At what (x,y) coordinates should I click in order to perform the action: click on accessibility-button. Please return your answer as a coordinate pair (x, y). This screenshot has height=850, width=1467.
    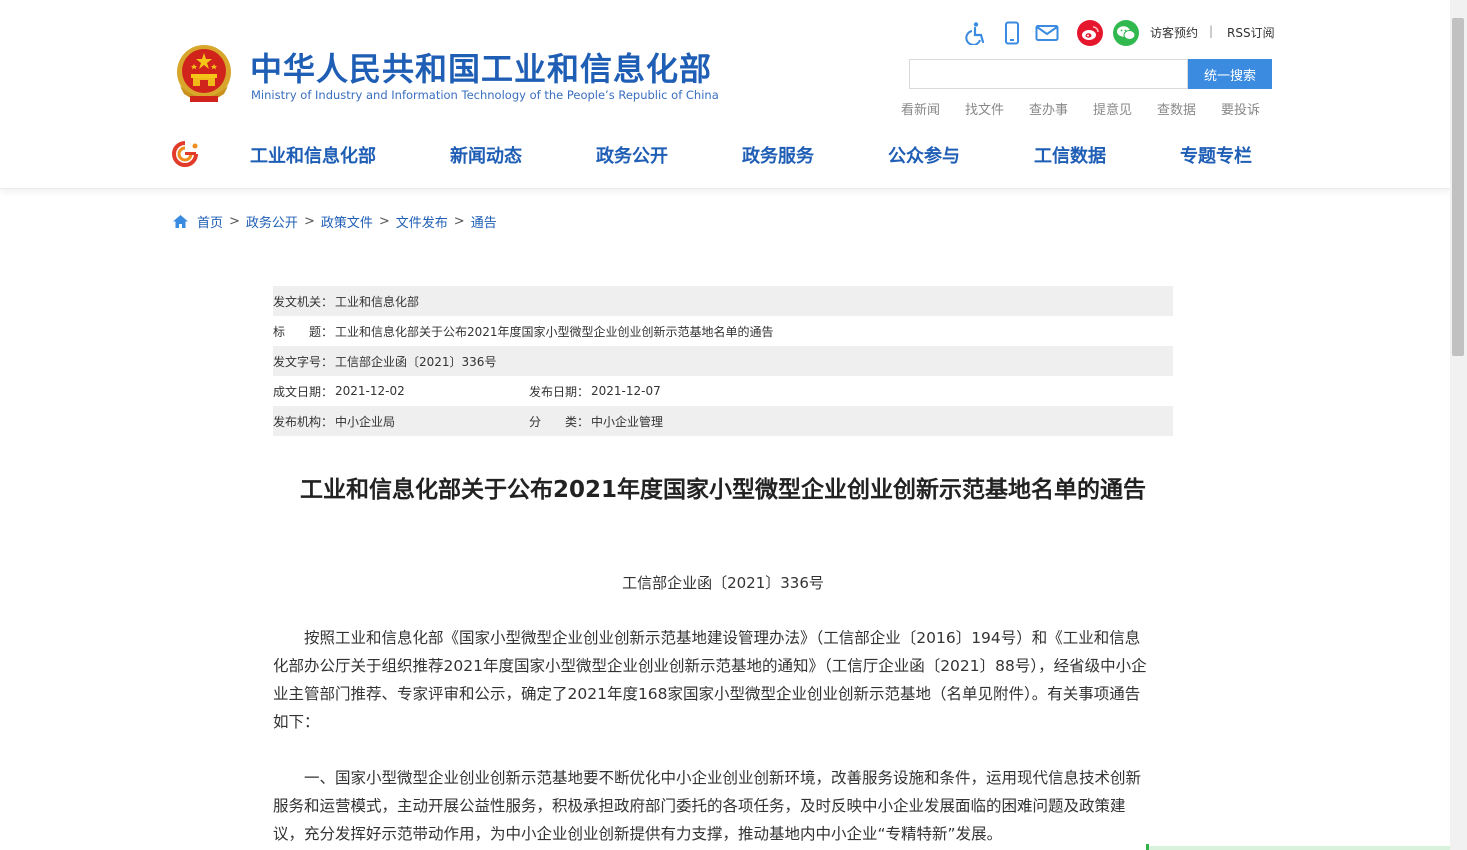
    Looking at the image, I should click on (976, 33).